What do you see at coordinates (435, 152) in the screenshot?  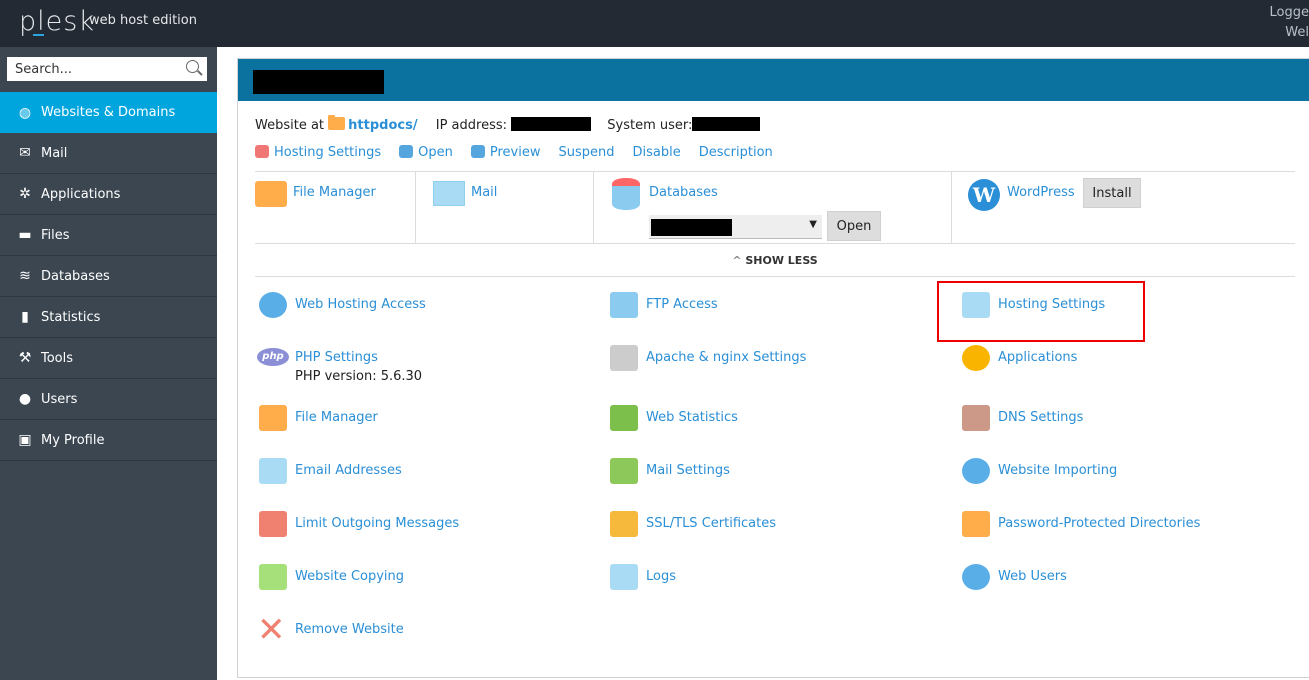 I see `action-label: Open` at bounding box center [435, 152].